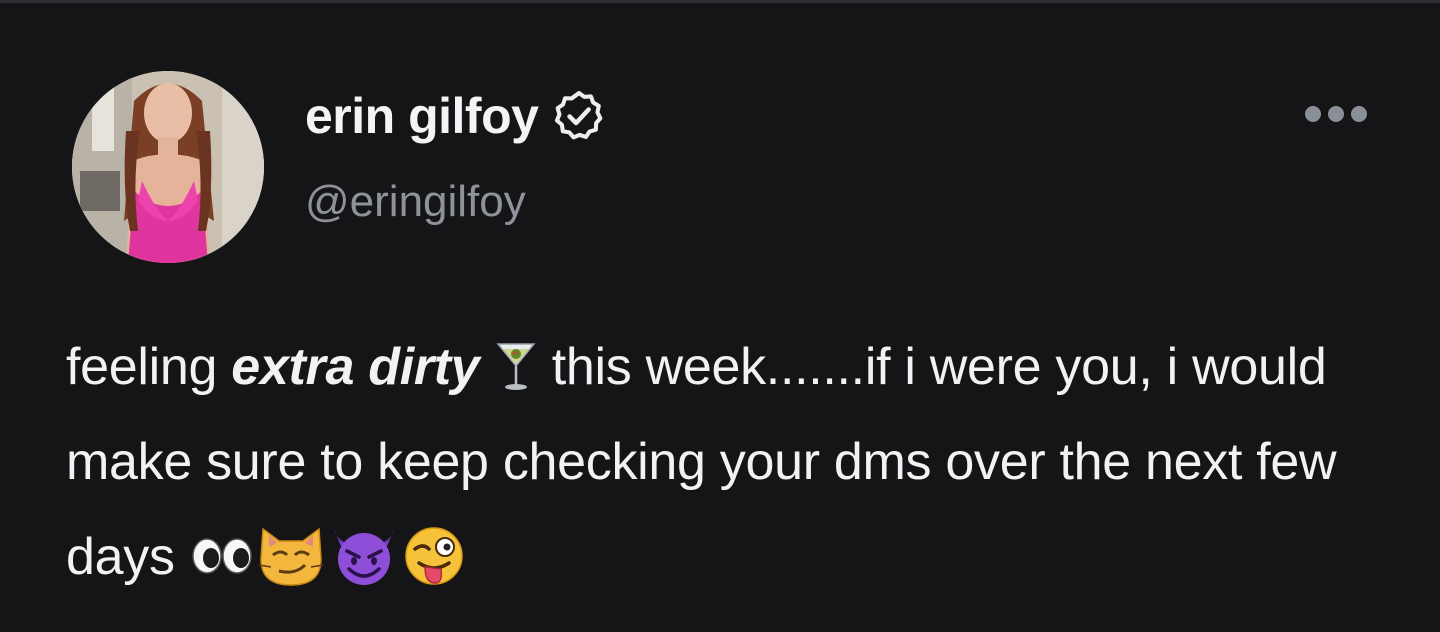 The image size is (1440, 632). Describe the element at coordinates (291, 556) in the screenshot. I see `smirking-cat-icon` at that location.